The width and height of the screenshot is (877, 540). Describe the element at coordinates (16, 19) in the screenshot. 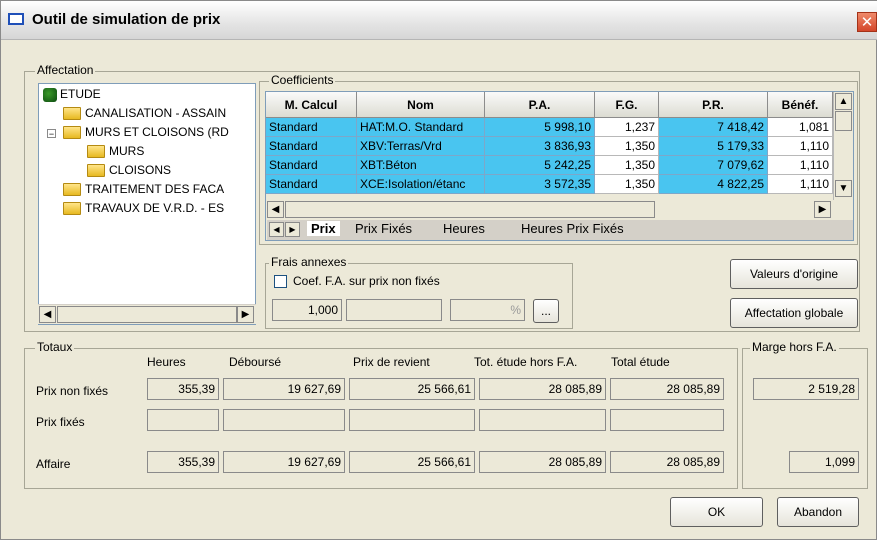

I see `window-icon` at that location.